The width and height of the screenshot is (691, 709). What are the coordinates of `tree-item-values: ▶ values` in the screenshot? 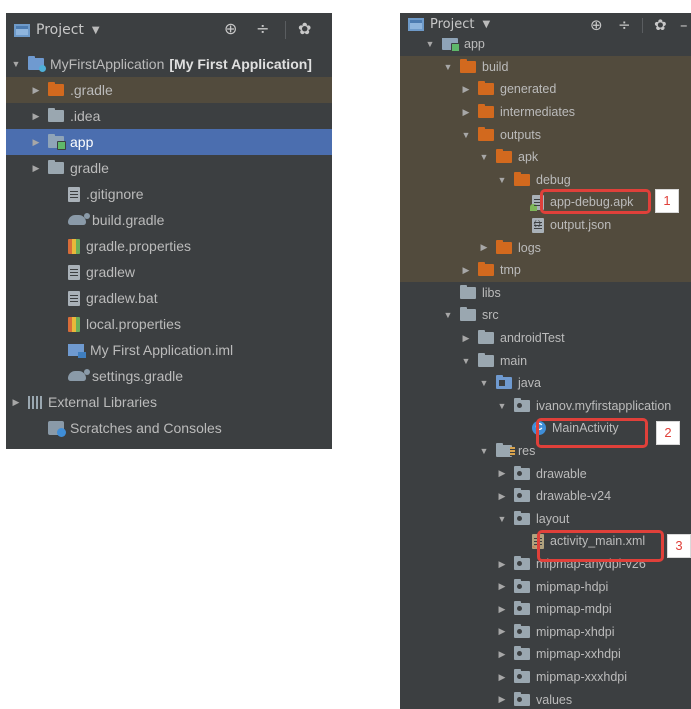 It's located at (545, 698).